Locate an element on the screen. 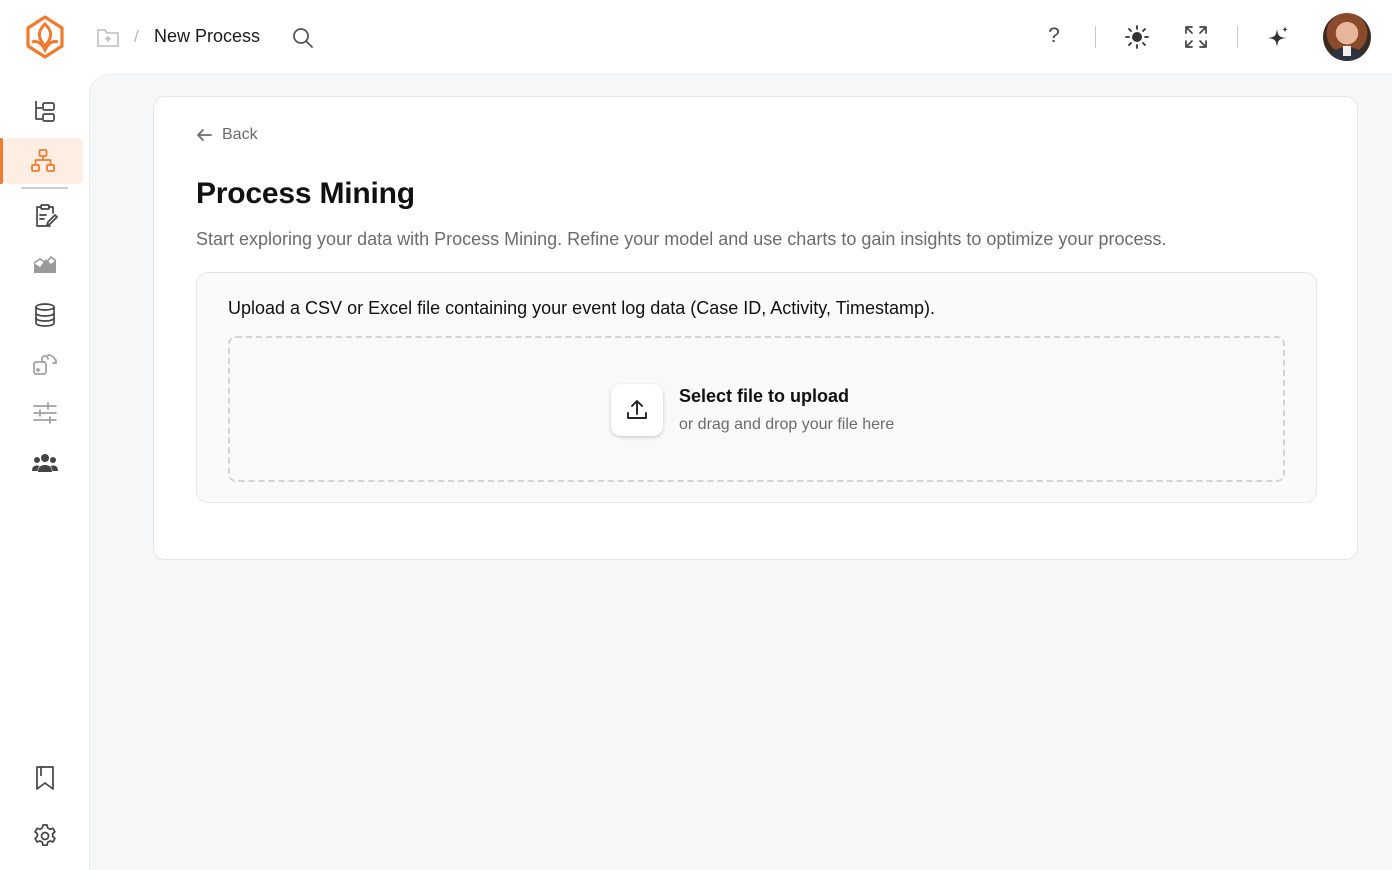 This screenshot has width=1392, height=870. users-icon is located at coordinates (44, 463).